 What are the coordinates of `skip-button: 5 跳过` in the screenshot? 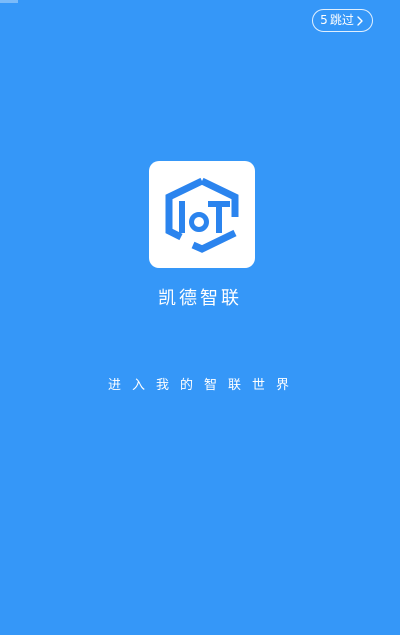 It's located at (342, 20).